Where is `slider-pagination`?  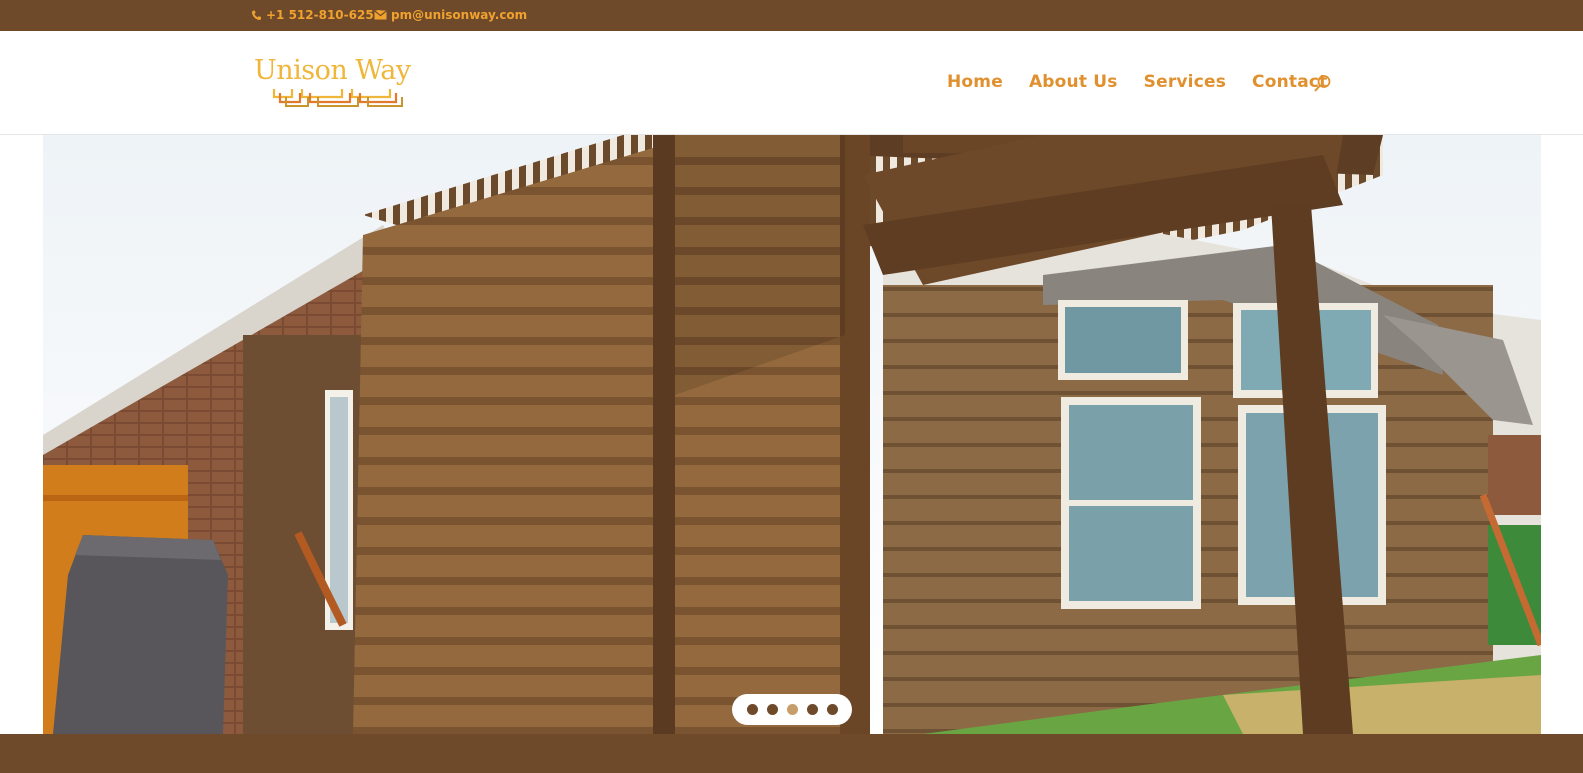
slider-pagination is located at coordinates (792, 709).